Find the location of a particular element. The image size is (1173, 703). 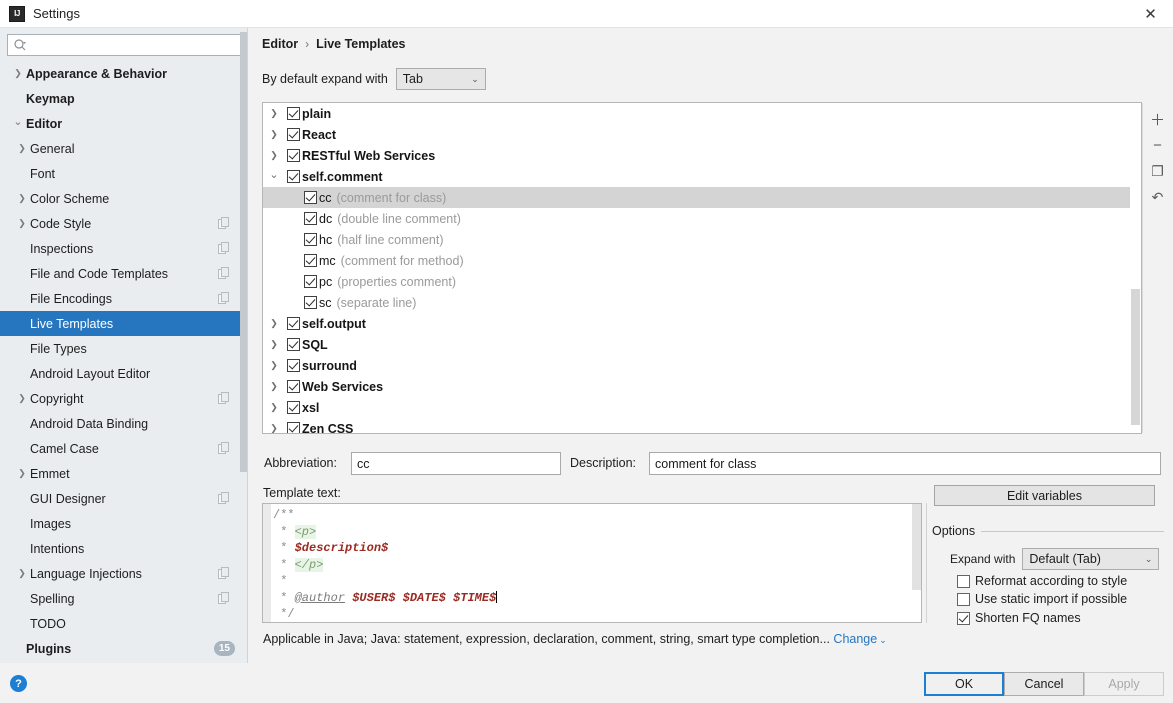

sidebar-item-plugins: ❯Plugins15 is located at coordinates (124, 648).